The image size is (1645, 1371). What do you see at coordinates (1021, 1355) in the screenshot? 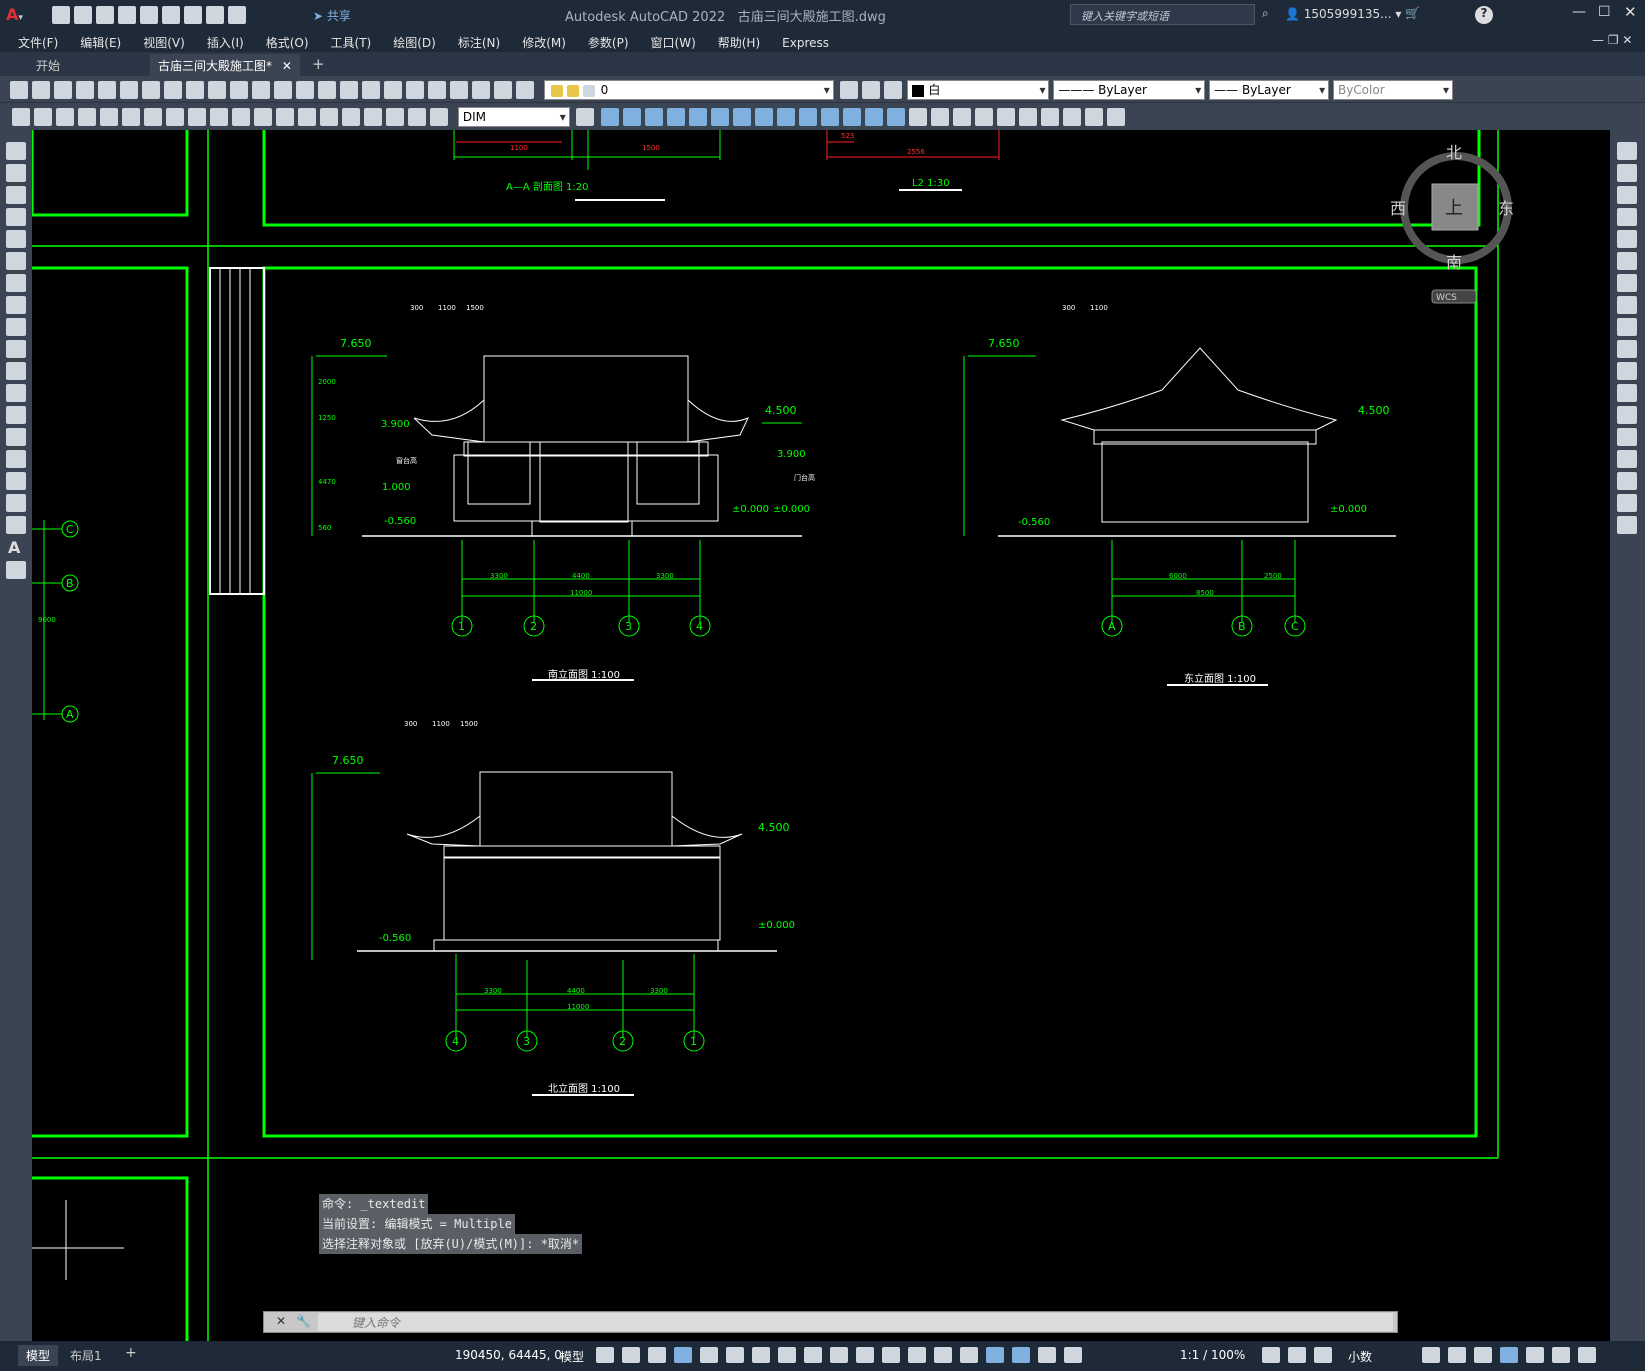
I see `annotation-visibility-icon` at bounding box center [1021, 1355].